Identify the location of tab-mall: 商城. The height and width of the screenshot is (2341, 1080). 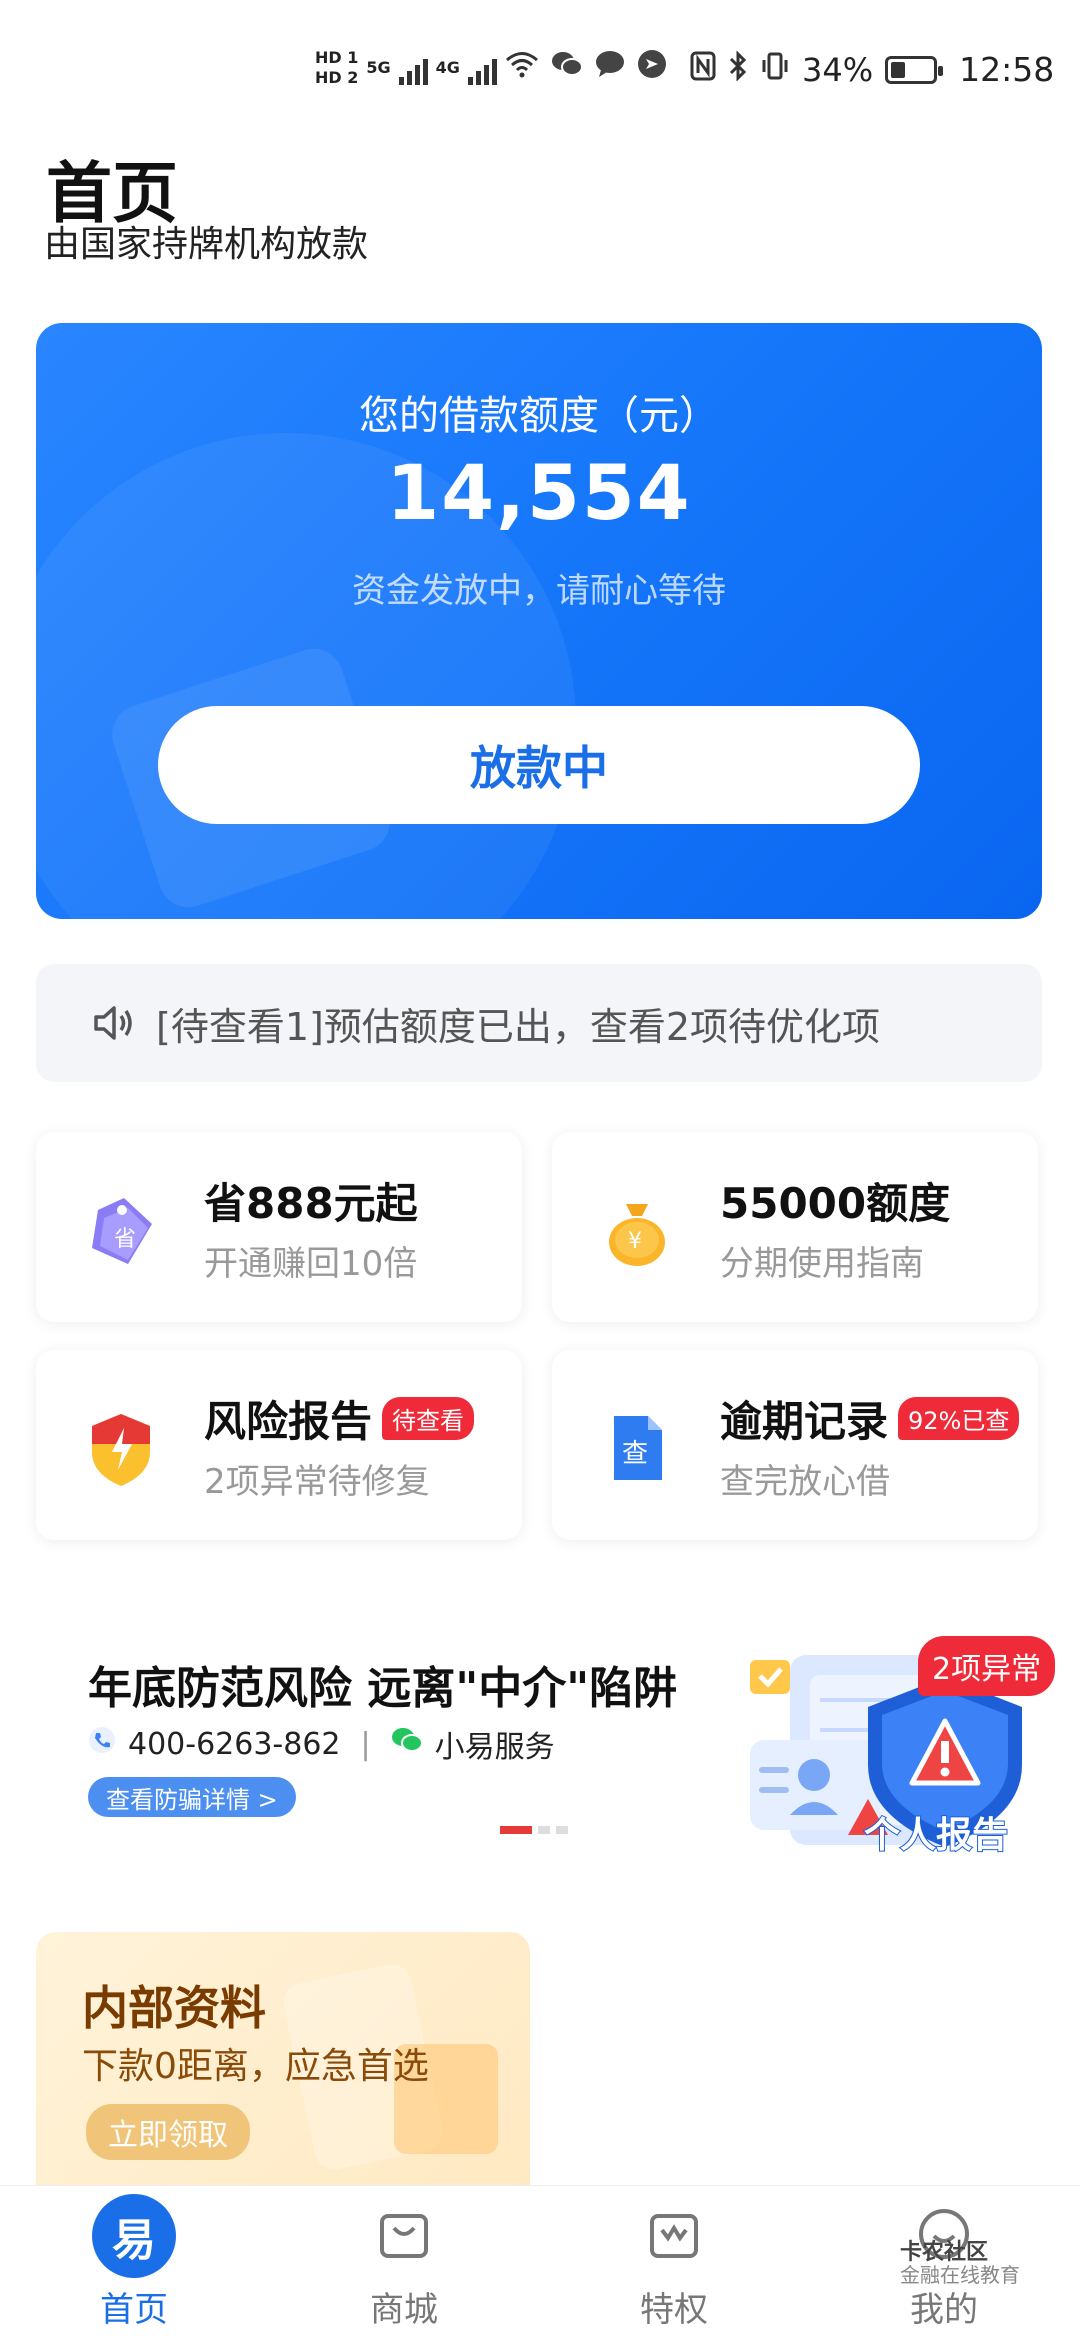
(404, 2263).